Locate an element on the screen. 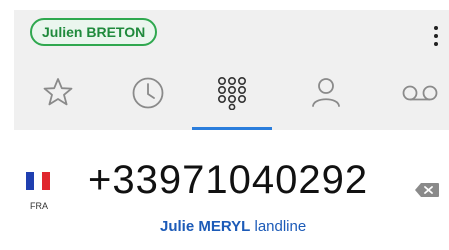 The width and height of the screenshot is (449, 250). dialpad-icon is located at coordinates (231, 93).